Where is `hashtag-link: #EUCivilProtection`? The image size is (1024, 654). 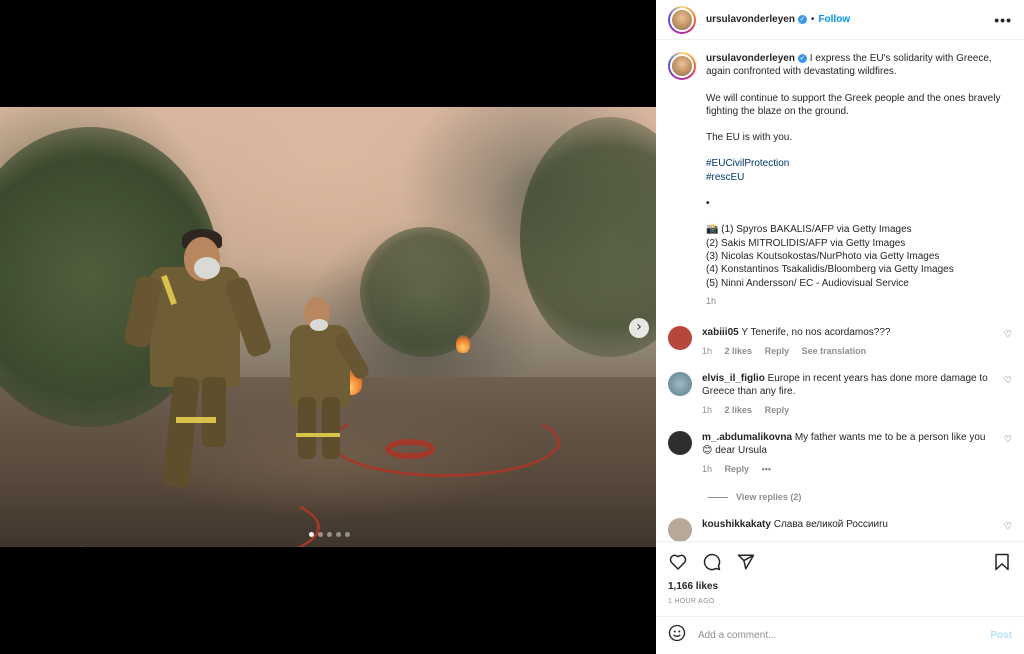
hashtag-link: #EUCivilProtection is located at coordinates (859, 163).